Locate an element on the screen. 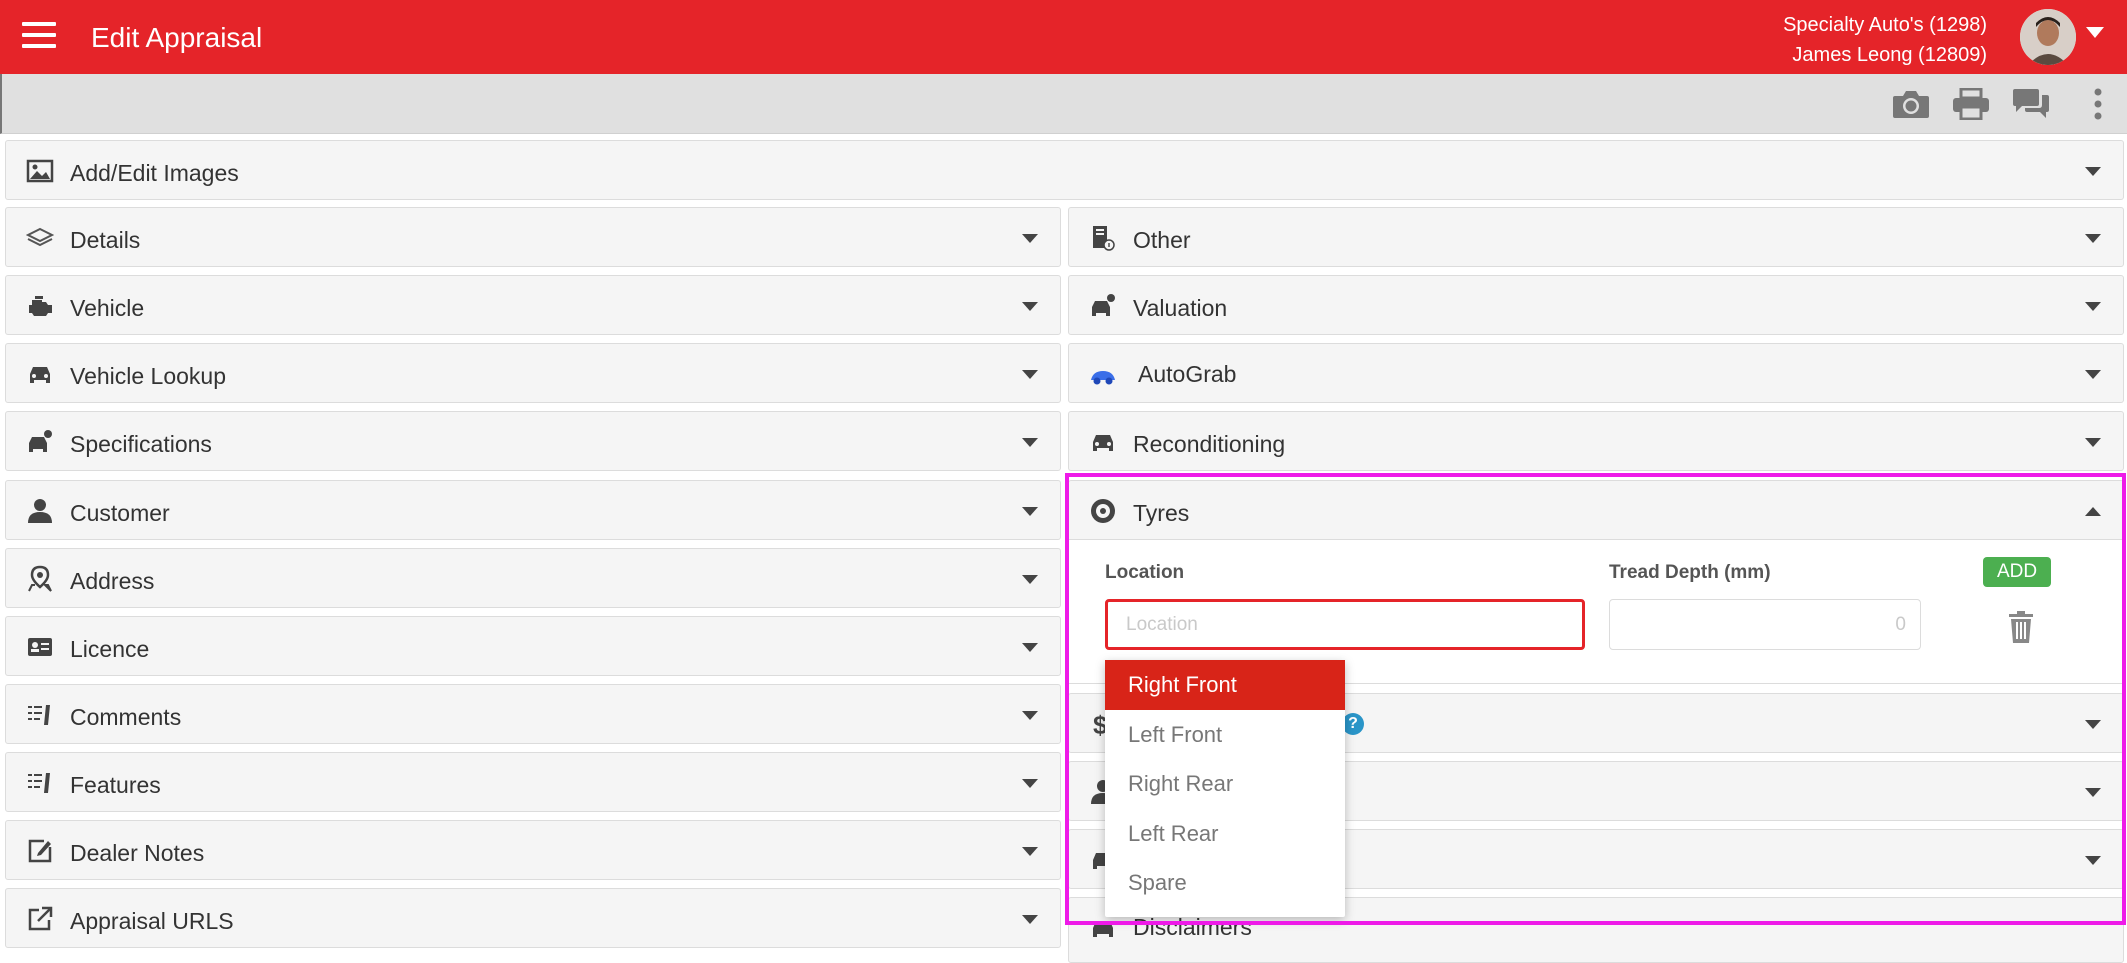 The image size is (2127, 963). panel-label: AutoGrab is located at coordinates (1187, 374).